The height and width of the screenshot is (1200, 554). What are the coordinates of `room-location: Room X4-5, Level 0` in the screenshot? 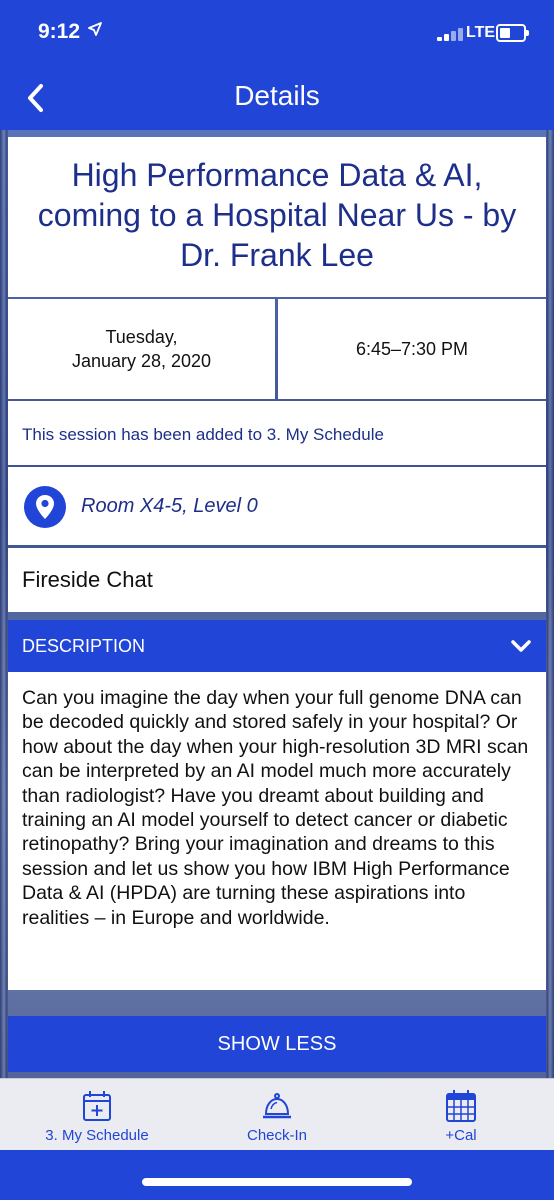 It's located at (169, 506).